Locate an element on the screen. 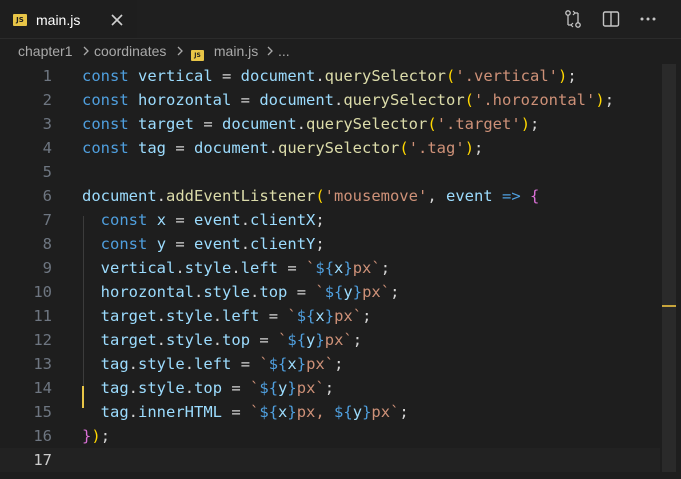 The height and width of the screenshot is (479, 681). line-number: 6 is located at coordinates (47, 196).